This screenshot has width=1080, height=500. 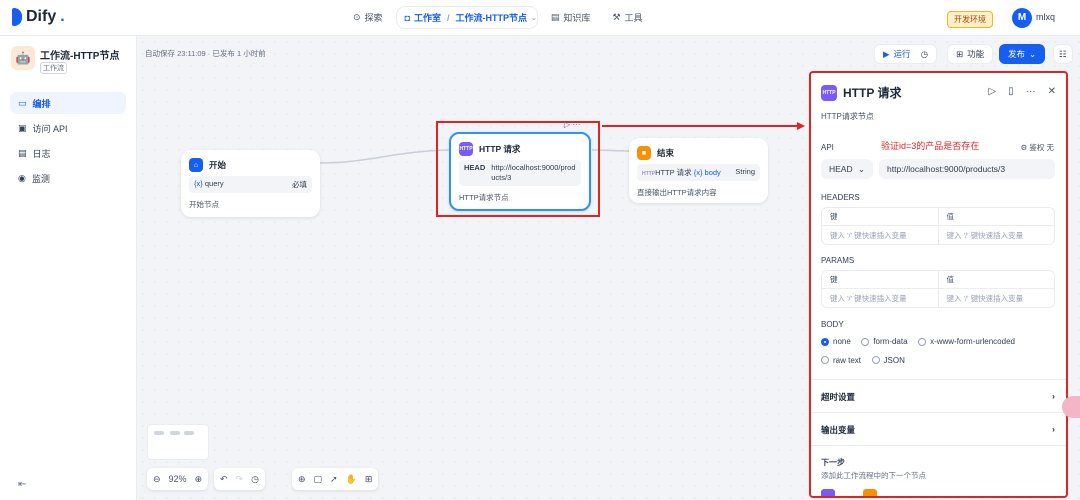 What do you see at coordinates (996, 298) in the screenshot?
I see `param-value-input: 键入 '/' 键快速插入变量` at bounding box center [996, 298].